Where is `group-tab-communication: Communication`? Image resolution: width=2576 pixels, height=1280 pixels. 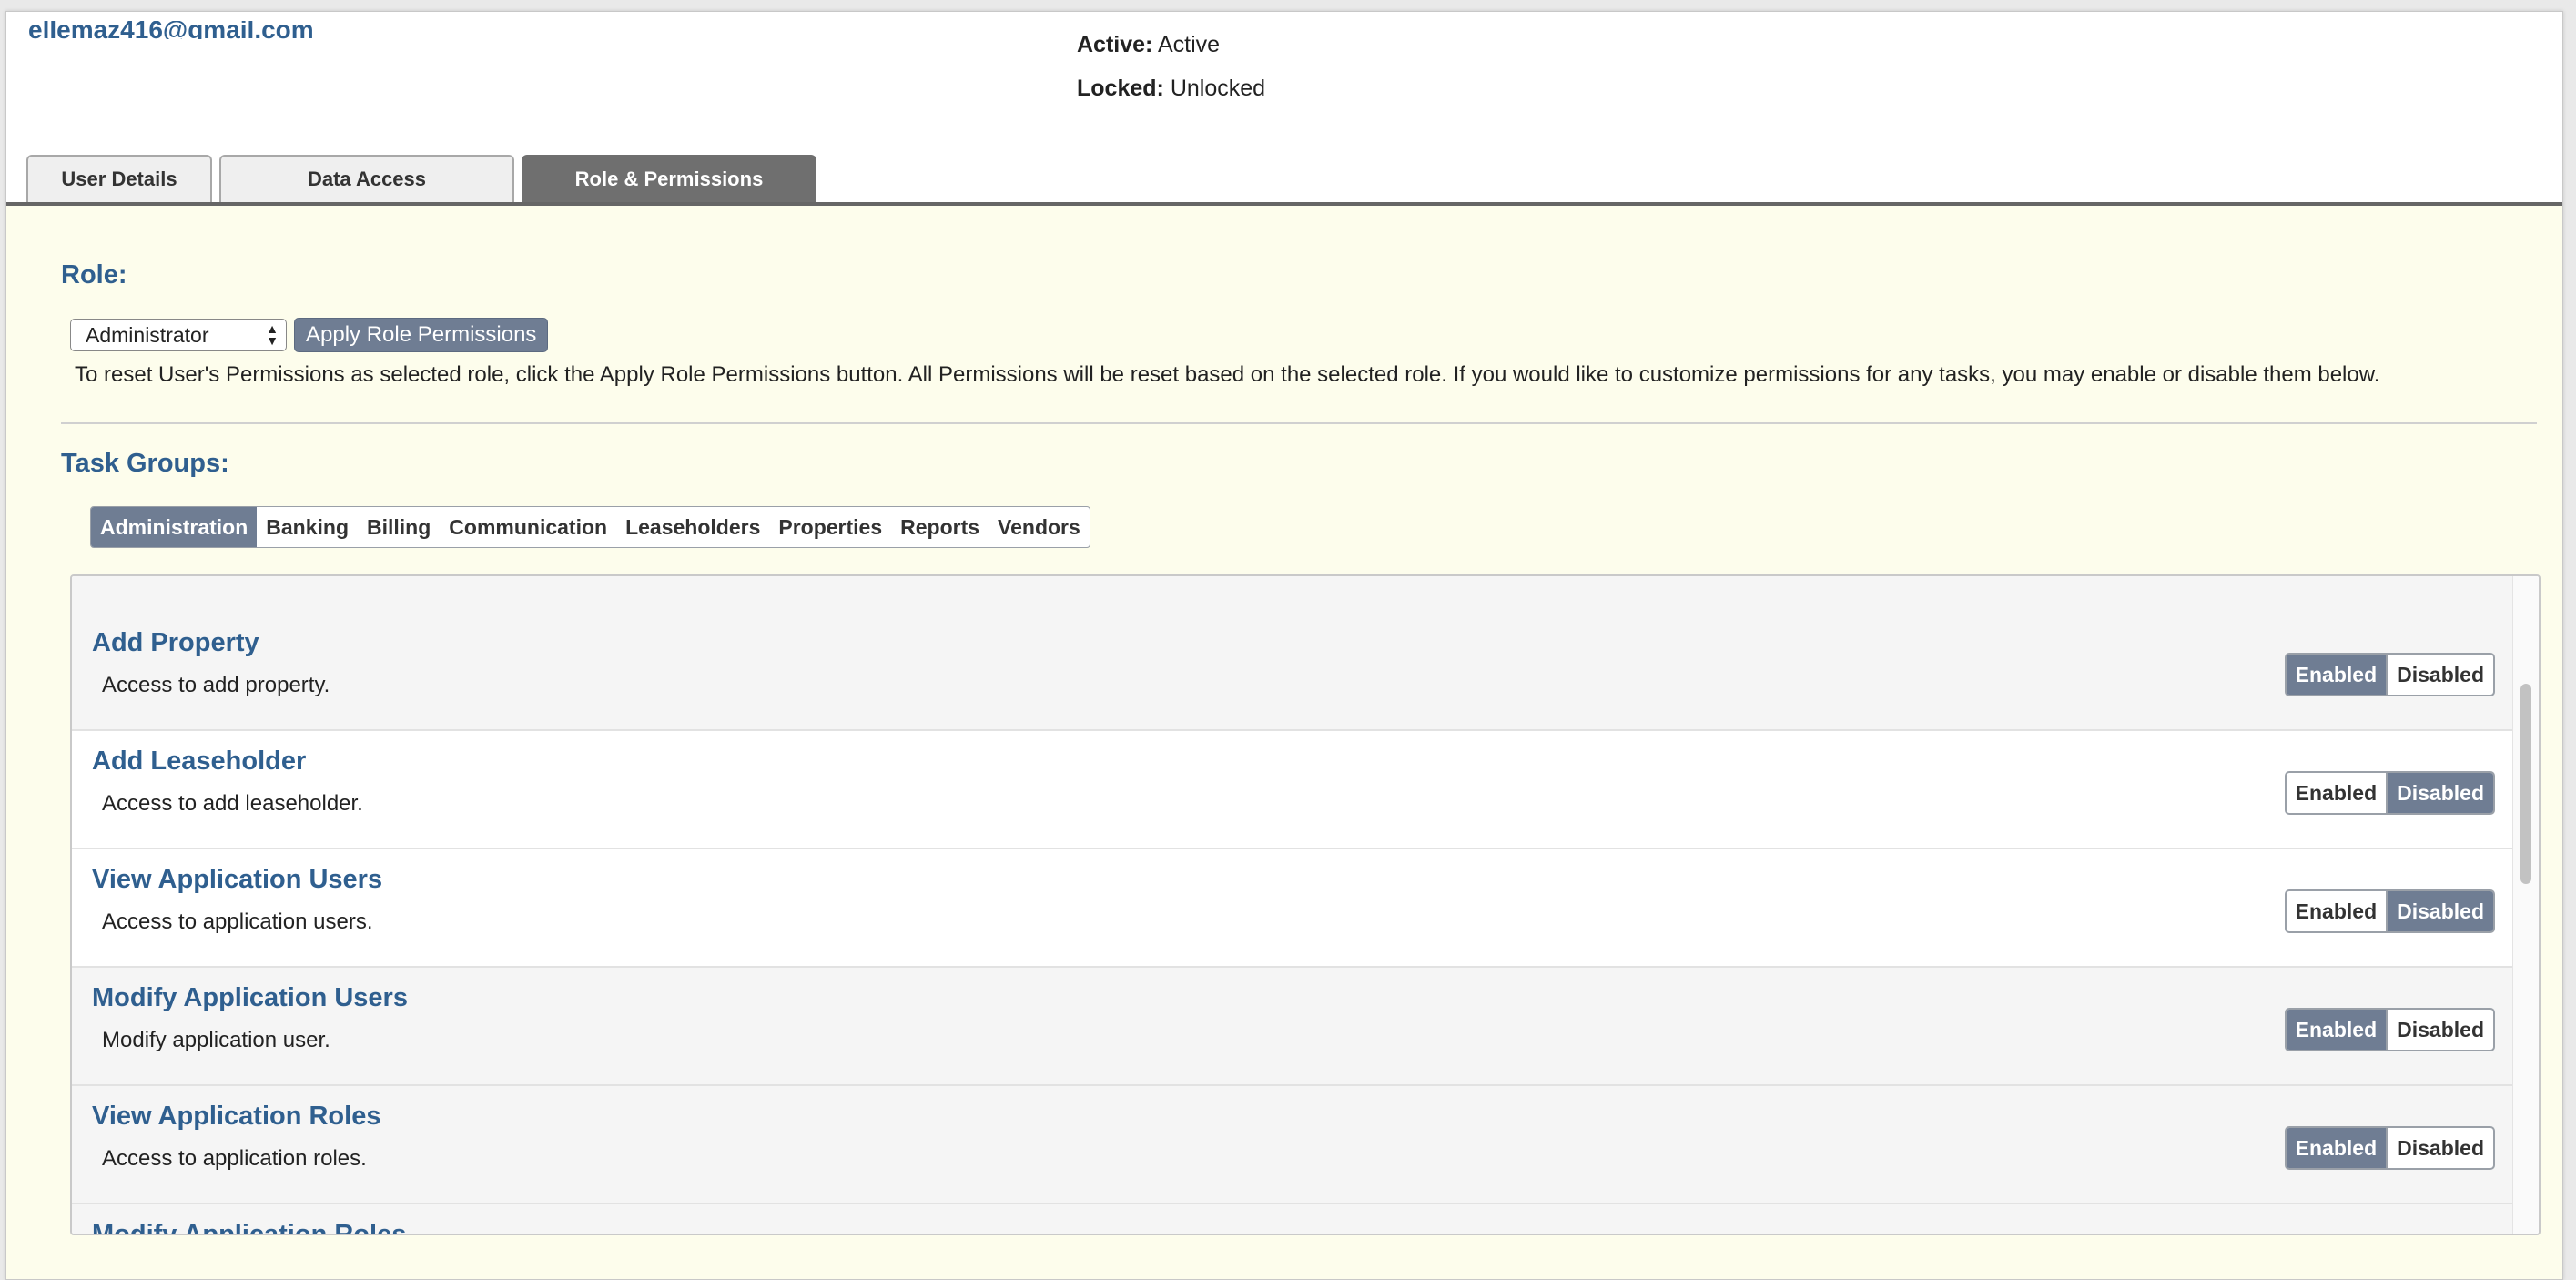 group-tab-communication: Communication is located at coordinates (528, 527).